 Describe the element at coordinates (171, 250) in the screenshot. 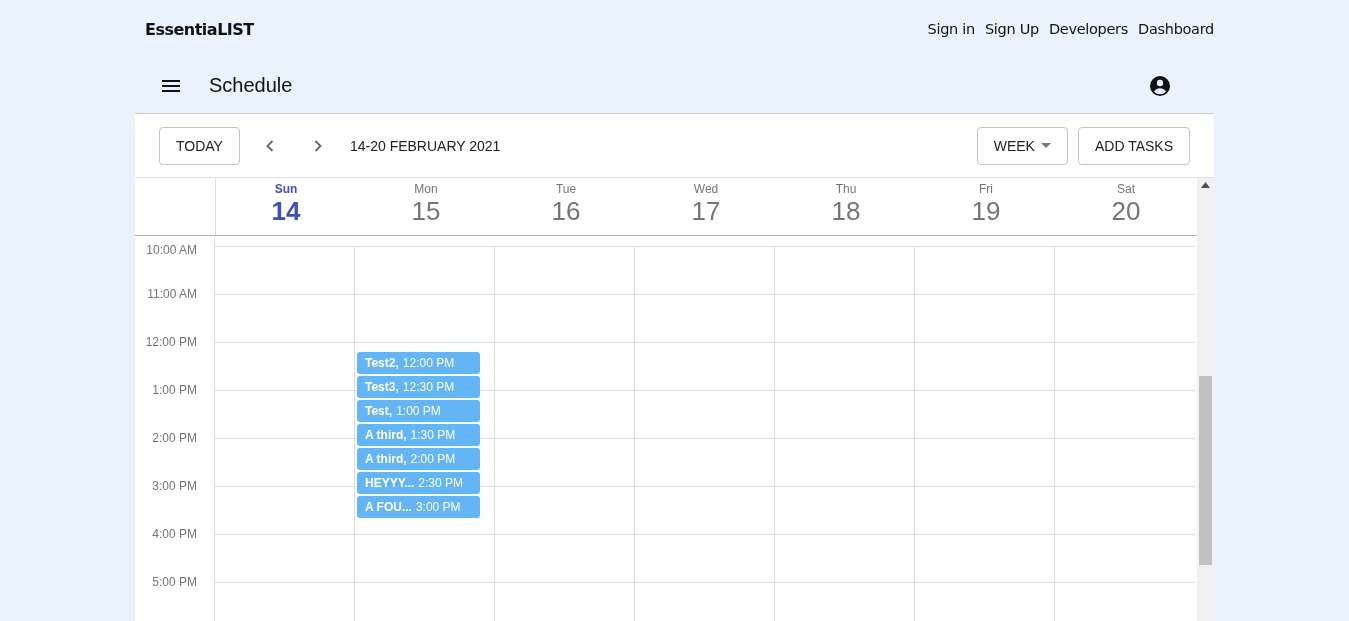

I see `time-label: 10:00 AM` at that location.